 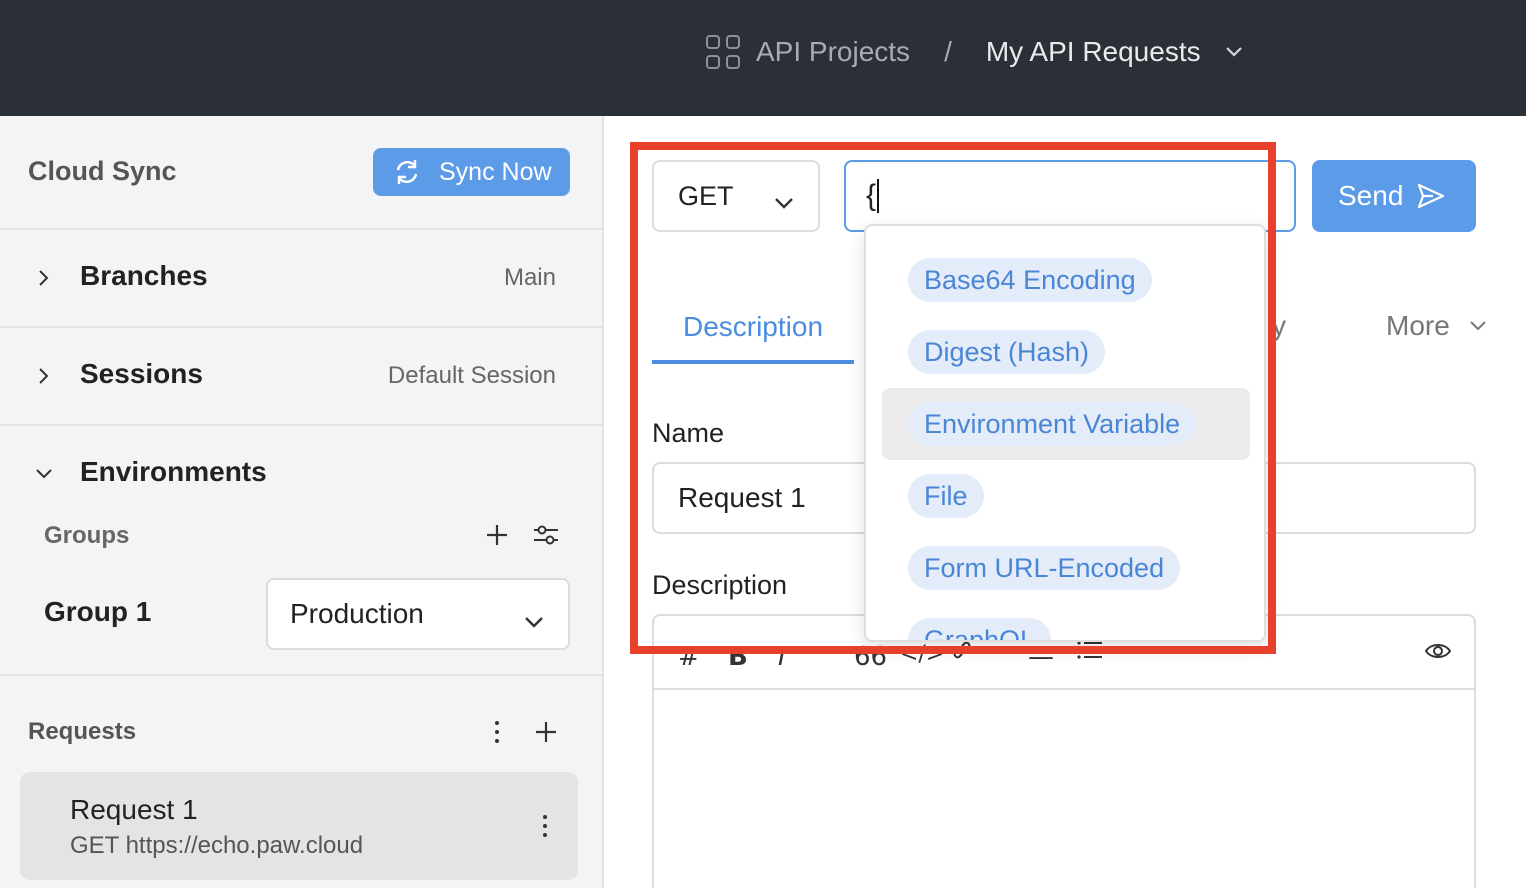 What do you see at coordinates (301, 551) in the screenshot?
I see `environments-section: Environments Groups Group 1 Production` at bounding box center [301, 551].